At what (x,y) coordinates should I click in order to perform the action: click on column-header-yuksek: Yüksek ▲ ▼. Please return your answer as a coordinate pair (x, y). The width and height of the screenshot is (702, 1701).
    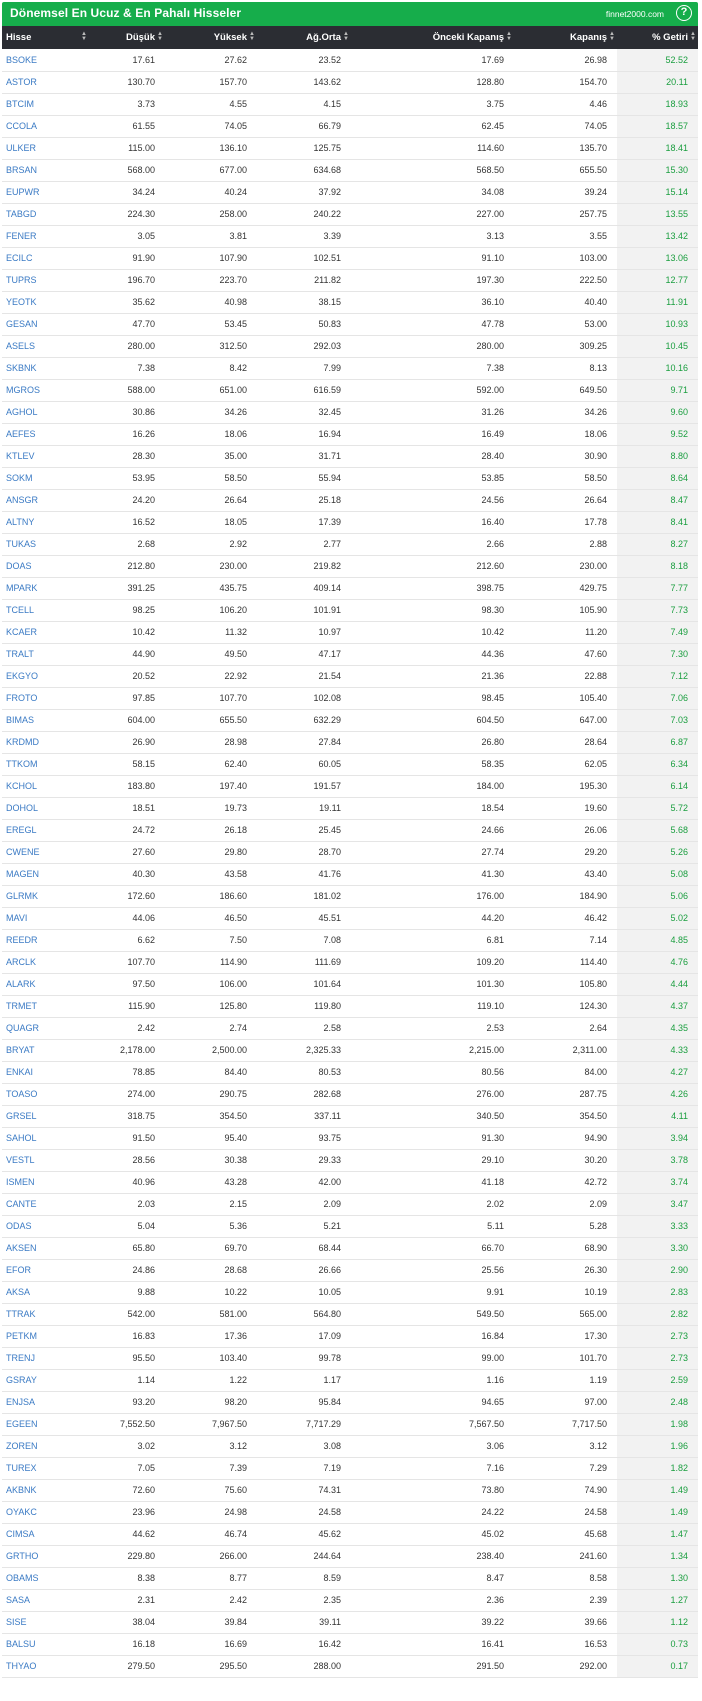
    Looking at the image, I should click on (211, 37).